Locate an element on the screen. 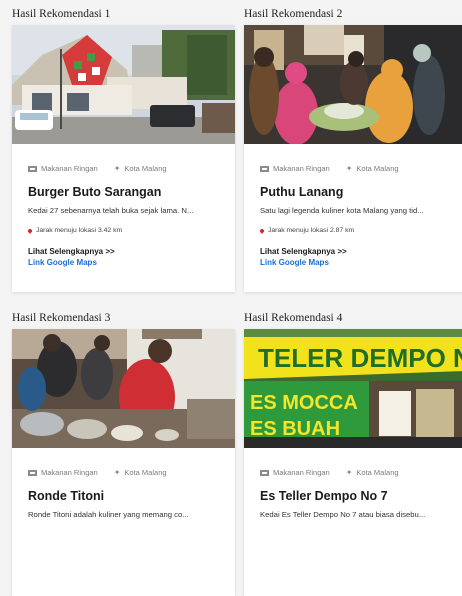 The width and height of the screenshot is (462, 596). distance-text: Jarak menuju lokasi 3.42 km is located at coordinates (79, 230).